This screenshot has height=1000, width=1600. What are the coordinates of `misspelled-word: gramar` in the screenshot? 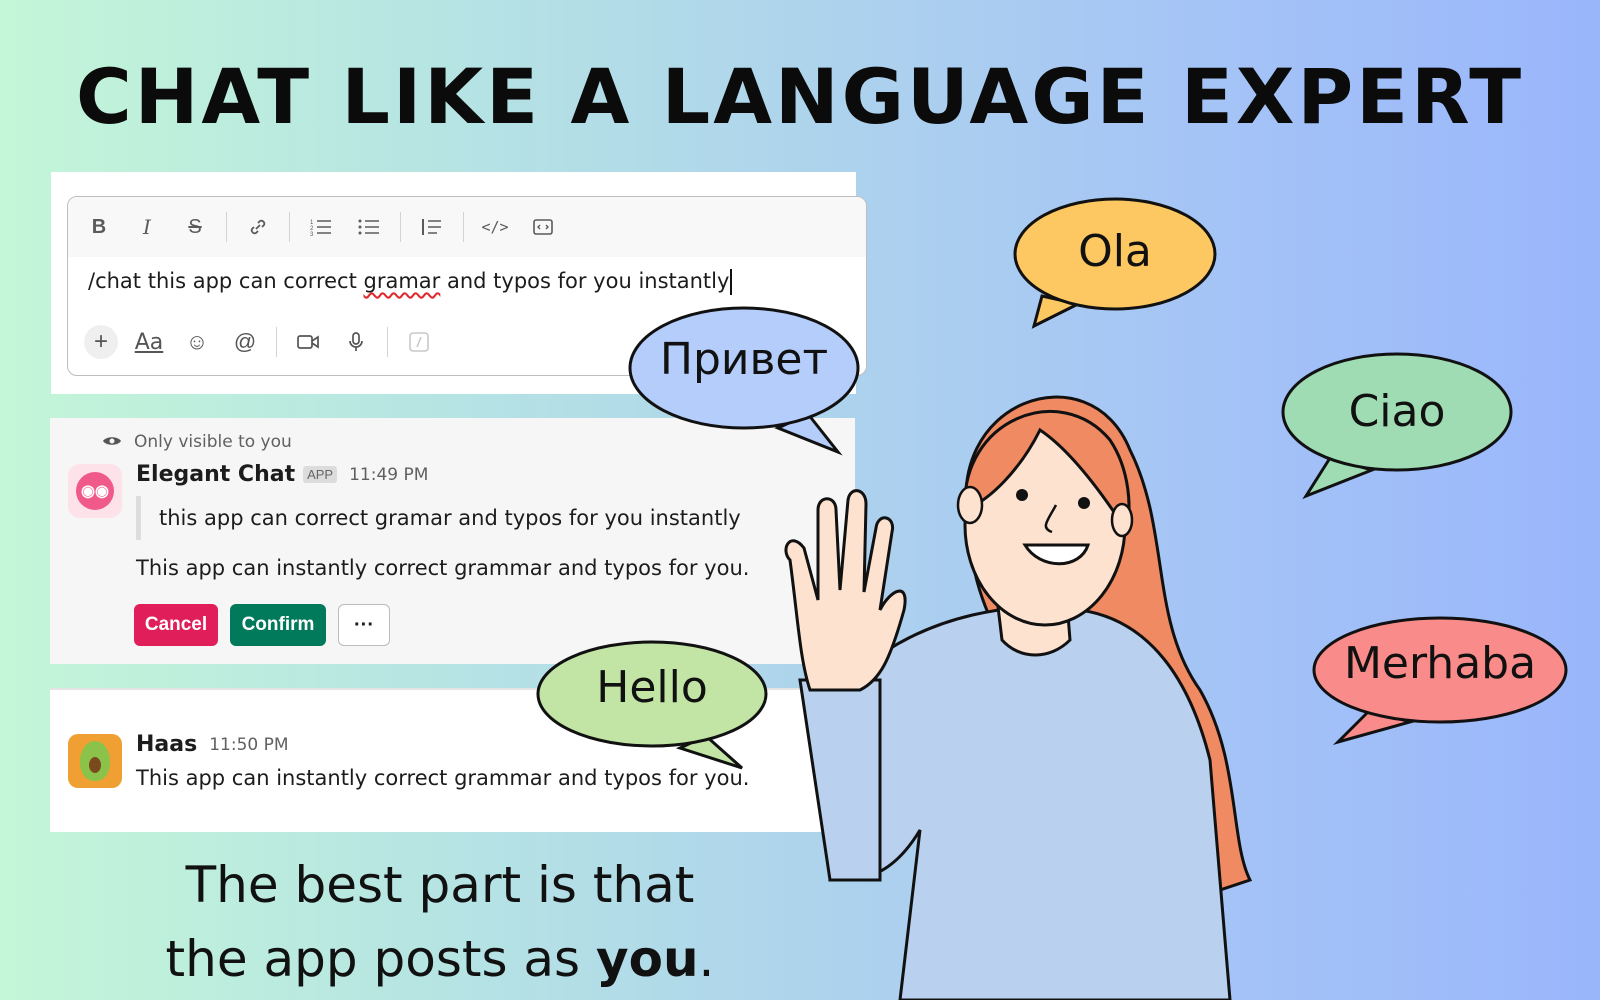 It's located at (402, 281).